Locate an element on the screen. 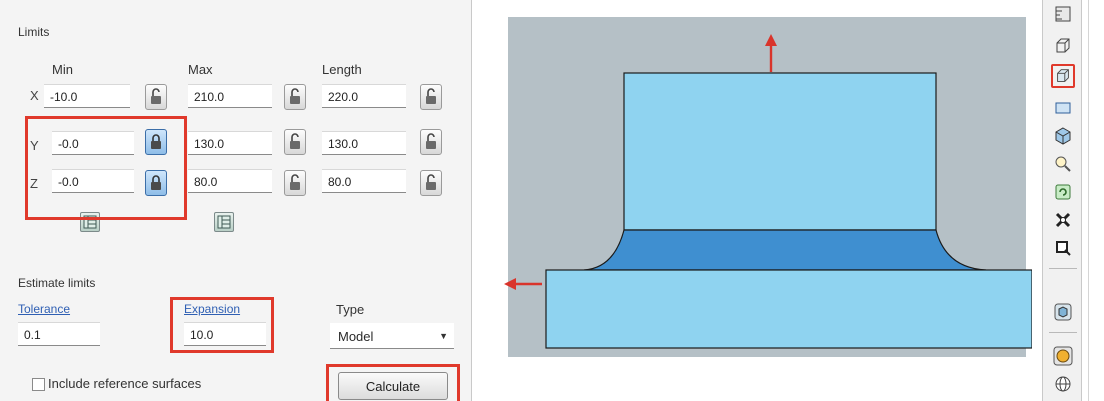 Image resolution: width=1104 pixels, height=401 pixels. type-select: Model ▼ is located at coordinates (392, 336).